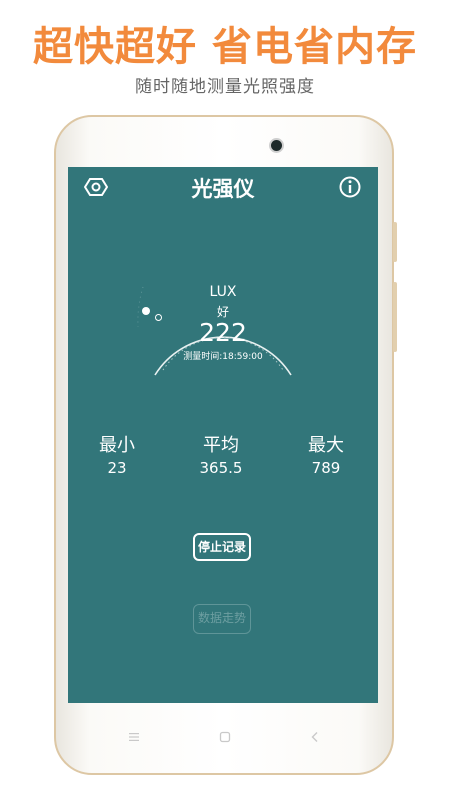 The image size is (450, 800). Describe the element at coordinates (222, 547) in the screenshot. I see `stop-record-button: 停止记录` at that location.